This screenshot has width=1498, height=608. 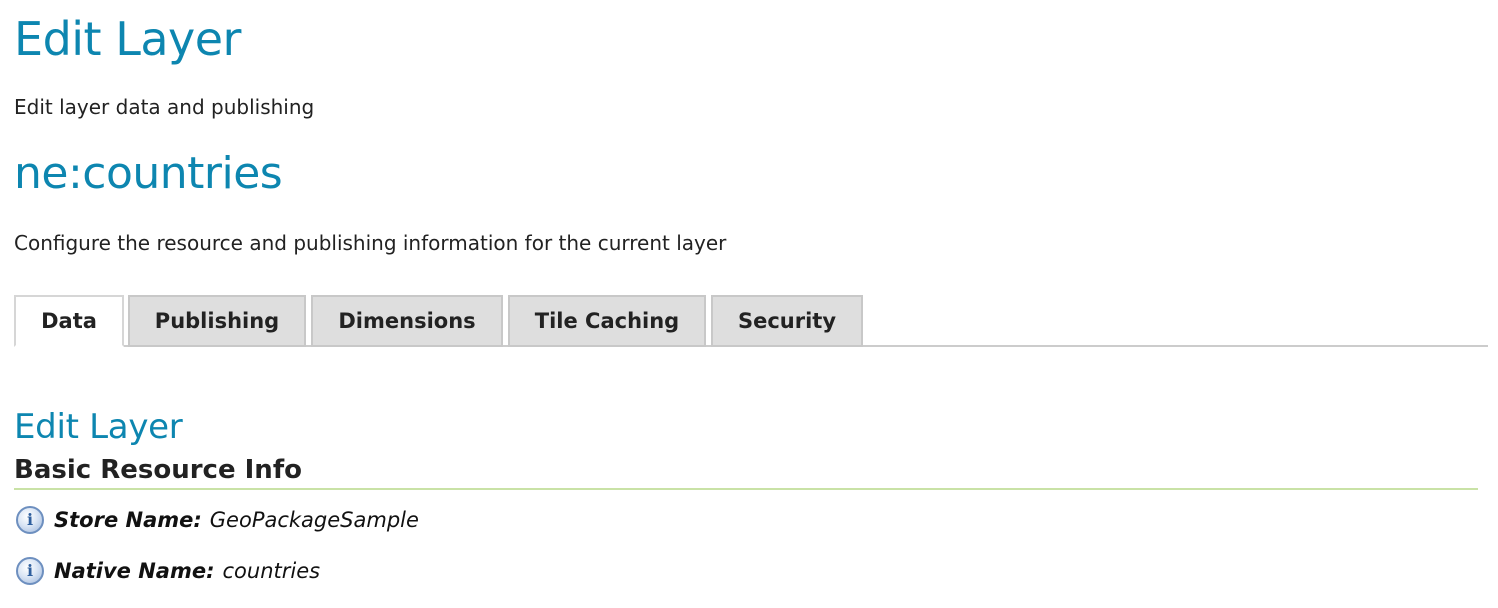 I want to click on layer-name: ne:countries, so click(x=148, y=173).